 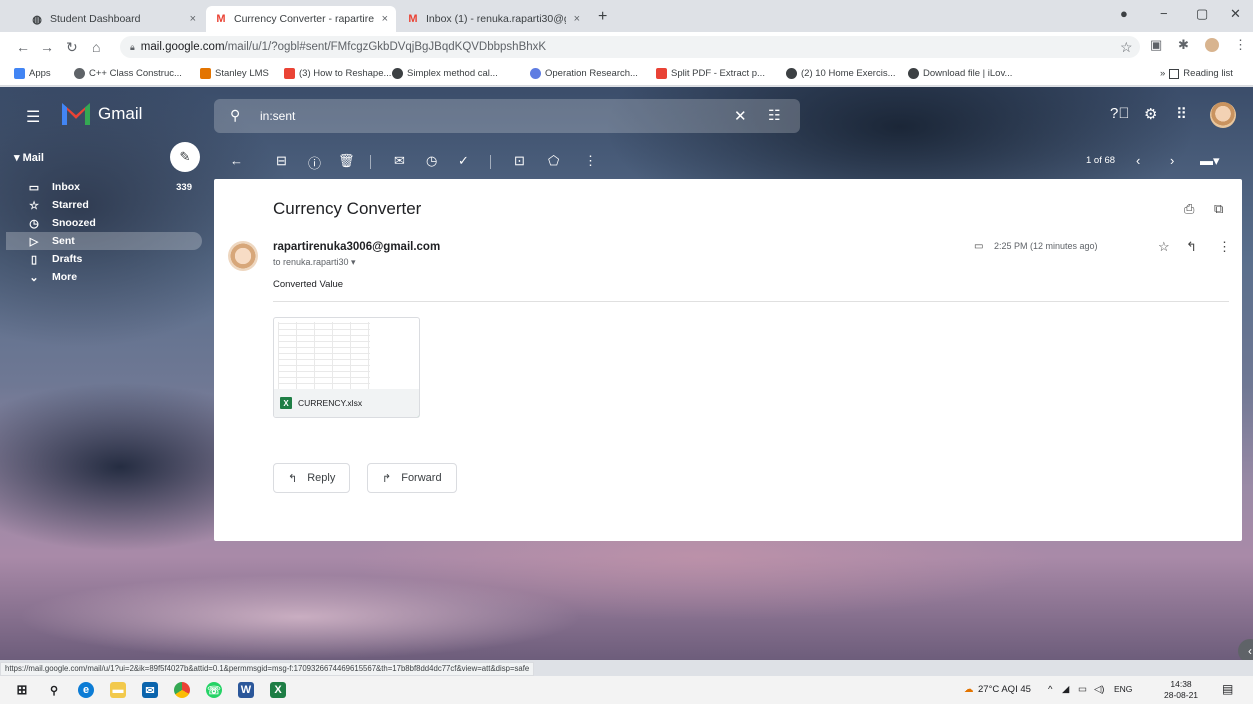 I want to click on search-options-icon: ☷, so click(x=774, y=115).